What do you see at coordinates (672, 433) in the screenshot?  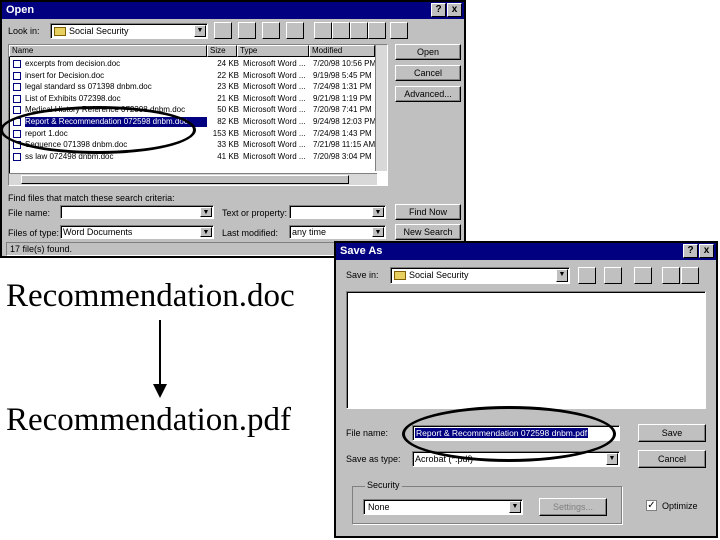 I see `save-button: Save` at bounding box center [672, 433].